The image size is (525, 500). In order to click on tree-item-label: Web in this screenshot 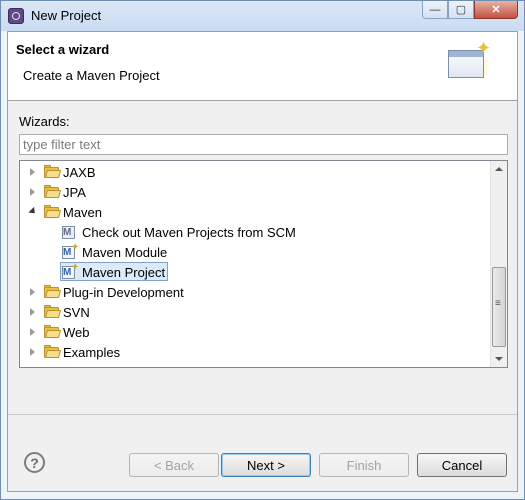, I will do `click(76, 332)`.